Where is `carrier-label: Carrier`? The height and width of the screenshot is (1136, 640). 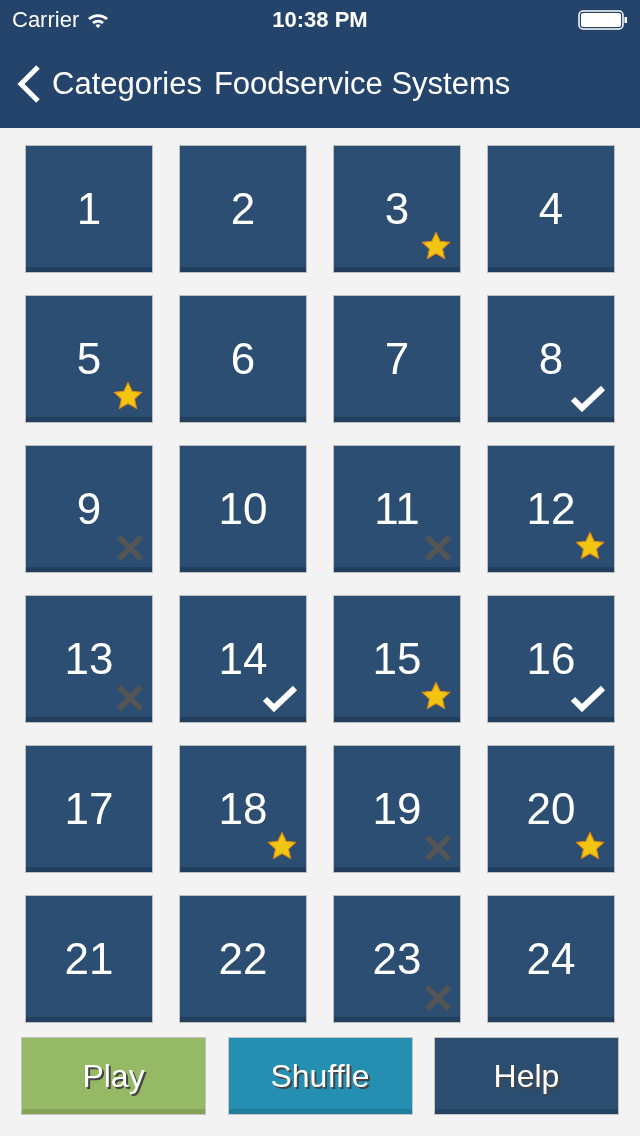 carrier-label: Carrier is located at coordinates (46, 20).